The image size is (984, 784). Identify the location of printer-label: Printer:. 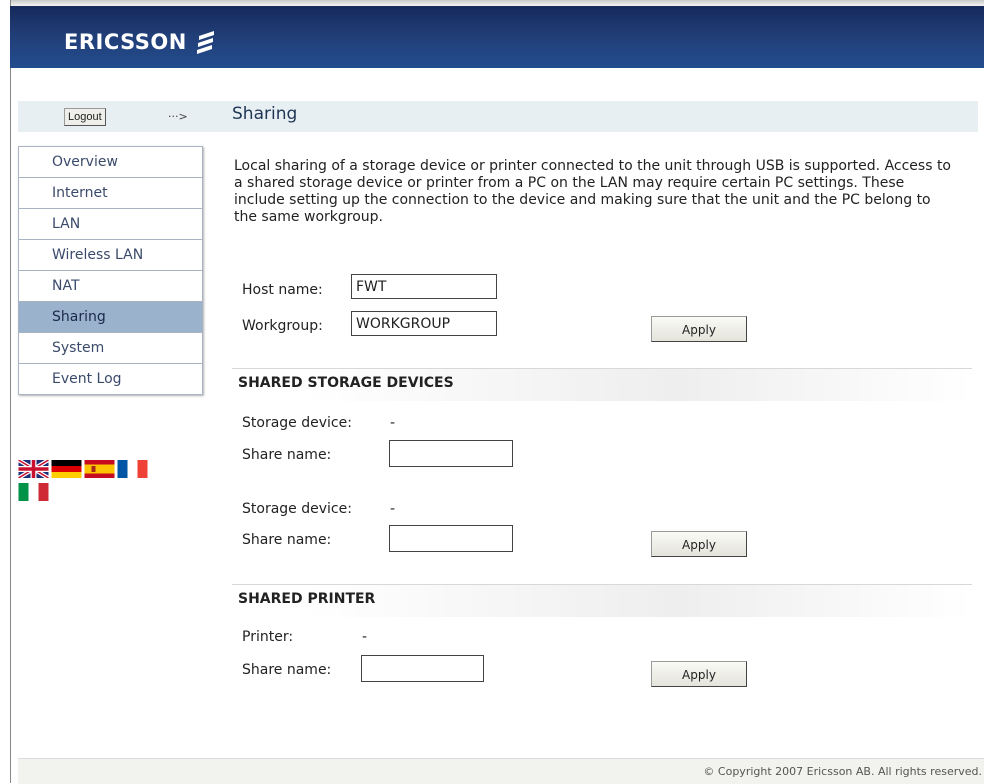
(268, 637).